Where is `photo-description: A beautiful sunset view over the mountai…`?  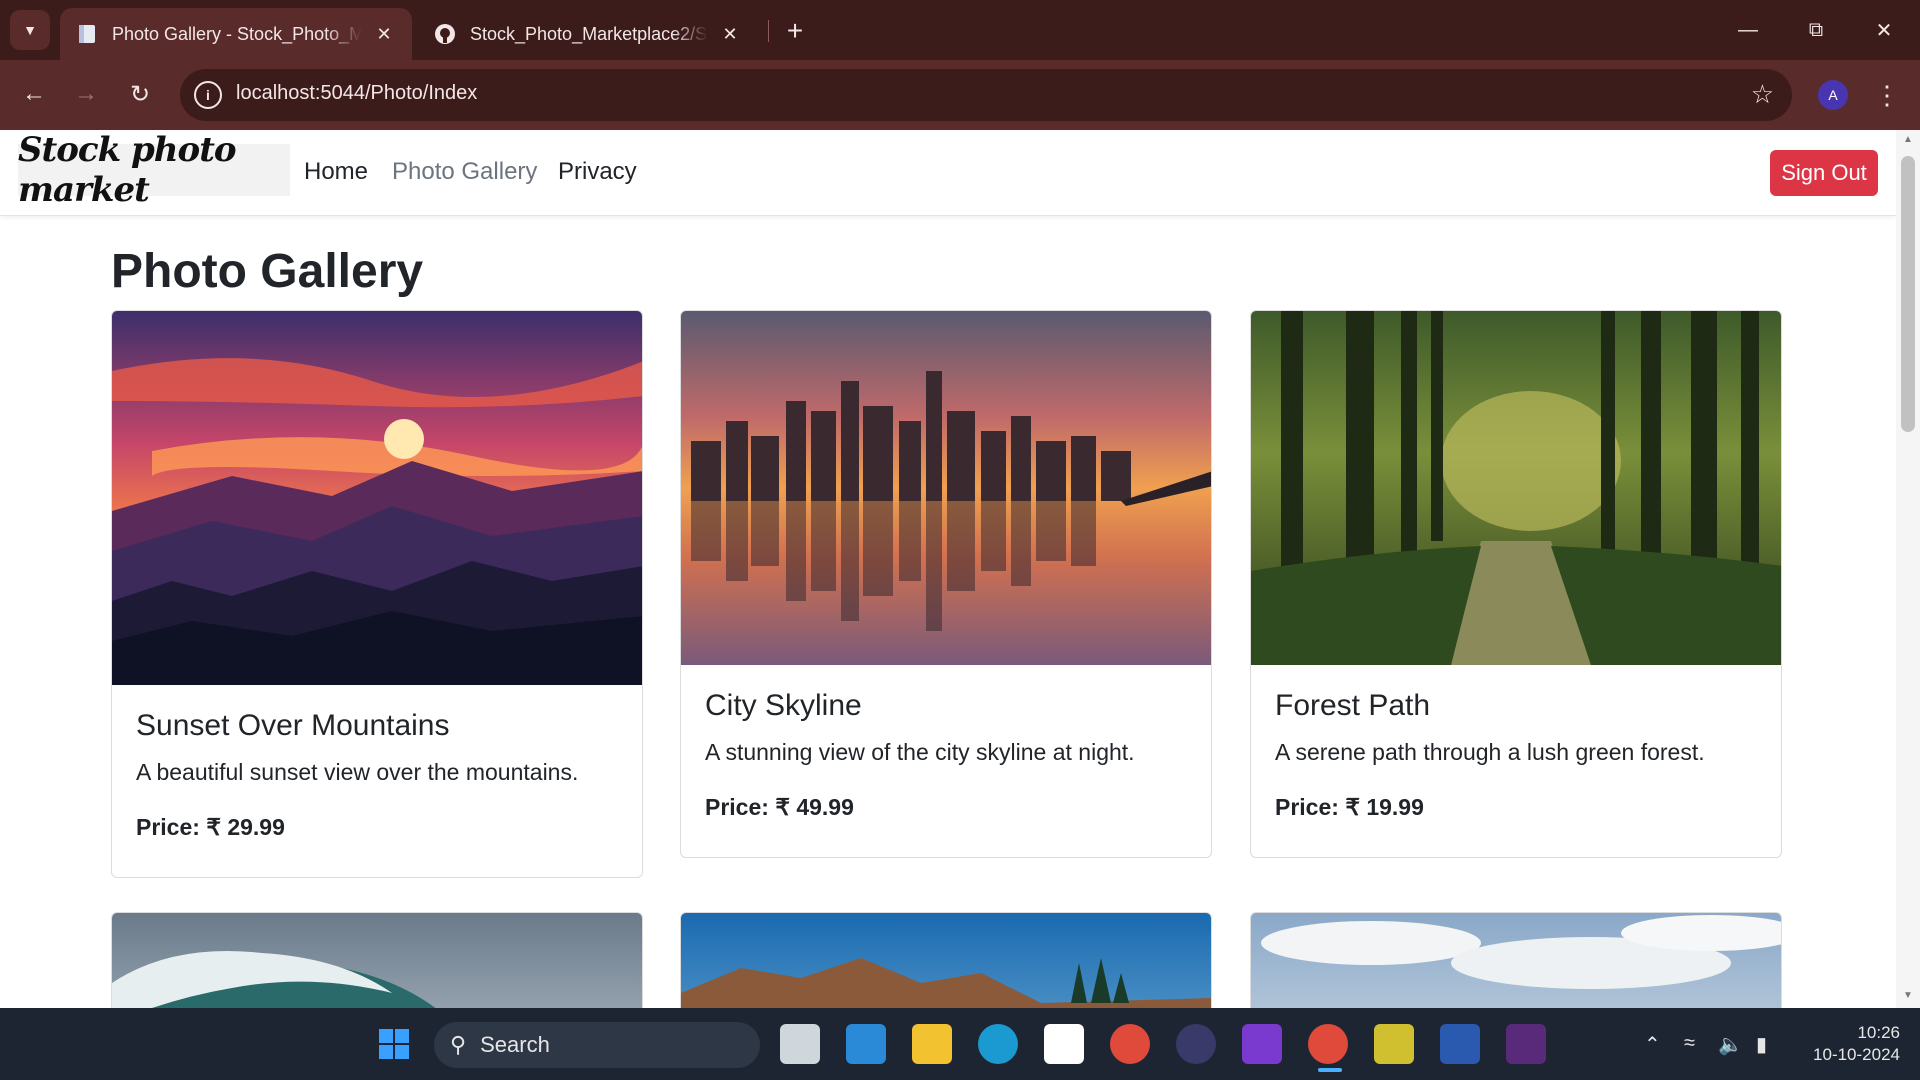 photo-description: A beautiful sunset view over the mountai… is located at coordinates (357, 772).